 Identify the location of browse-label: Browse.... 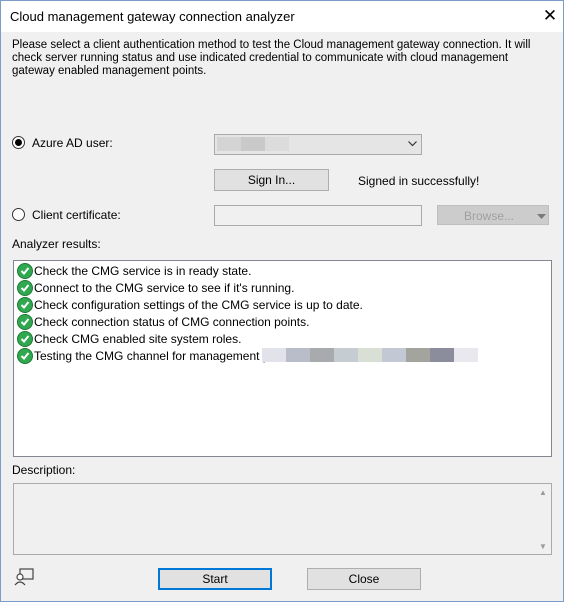
(489, 216).